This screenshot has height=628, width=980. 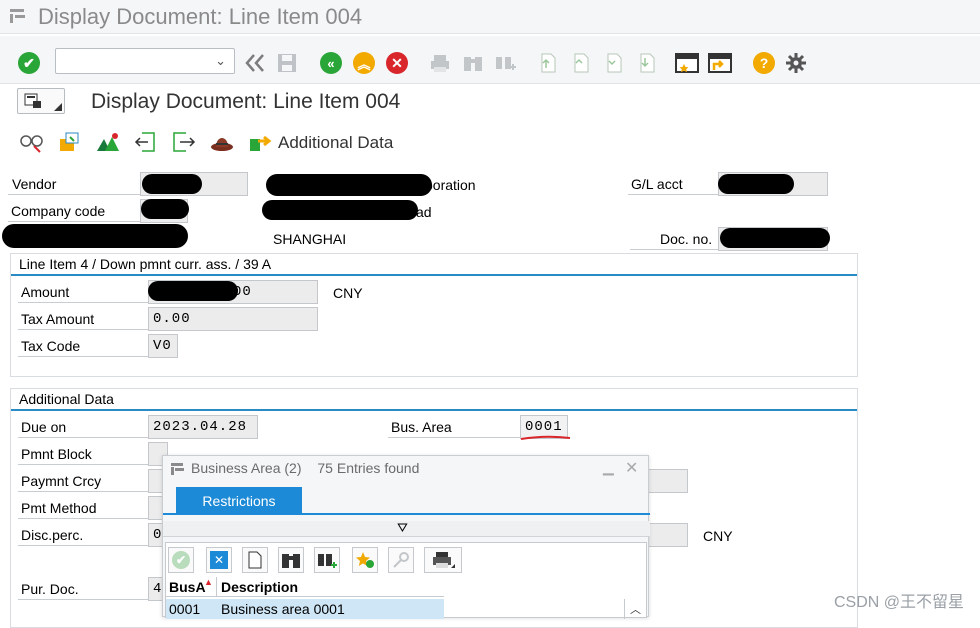 I want to click on key-icon, so click(x=401, y=560).